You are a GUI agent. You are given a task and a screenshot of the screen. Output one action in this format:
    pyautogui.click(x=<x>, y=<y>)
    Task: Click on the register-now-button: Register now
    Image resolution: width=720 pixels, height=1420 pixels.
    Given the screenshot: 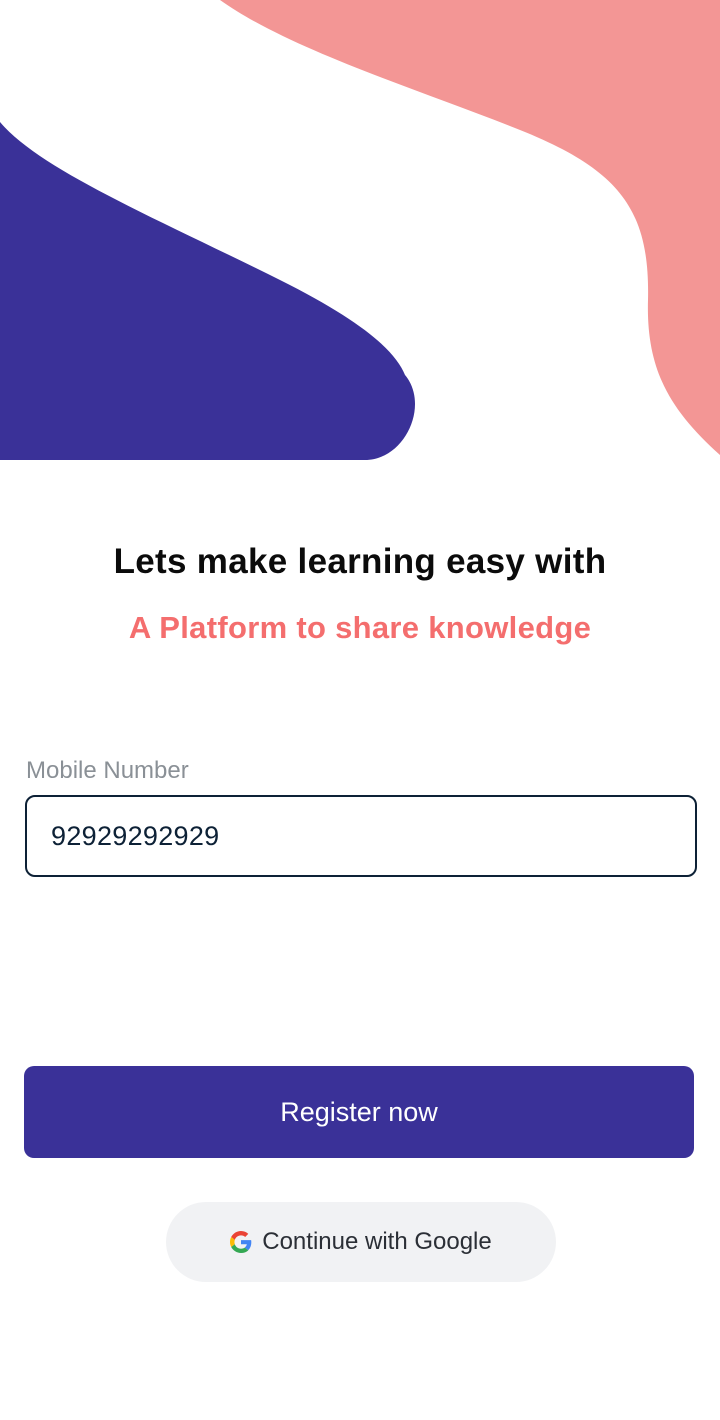 What is the action you would take?
    pyautogui.click(x=359, y=1112)
    